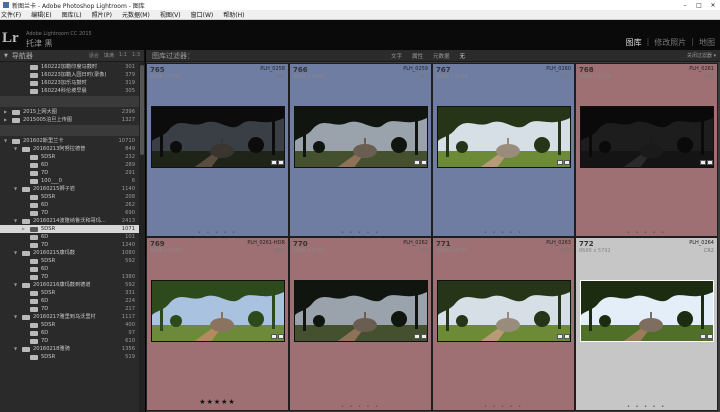 Image resolution: width=720 pixels, height=412 pixels. What do you see at coordinates (503, 324) in the screenshot?
I see `photo-cell: 771 8688 x 5792 PLH_0263 CR2 • • • • •` at bounding box center [503, 324].